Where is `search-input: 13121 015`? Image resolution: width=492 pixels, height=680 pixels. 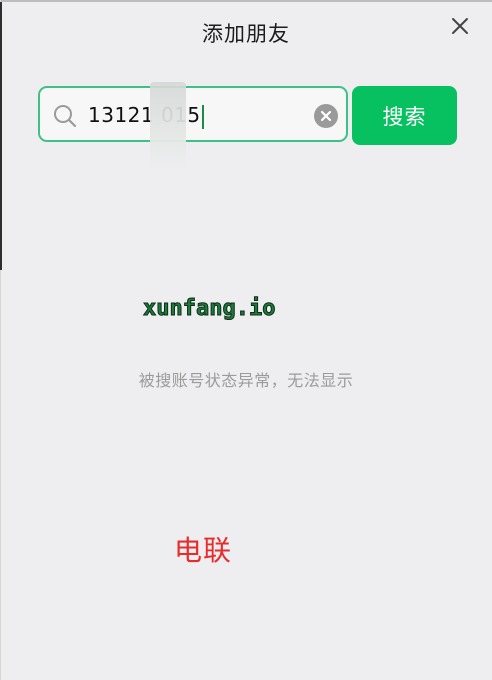
search-input: 13121 015 is located at coordinates (193, 115).